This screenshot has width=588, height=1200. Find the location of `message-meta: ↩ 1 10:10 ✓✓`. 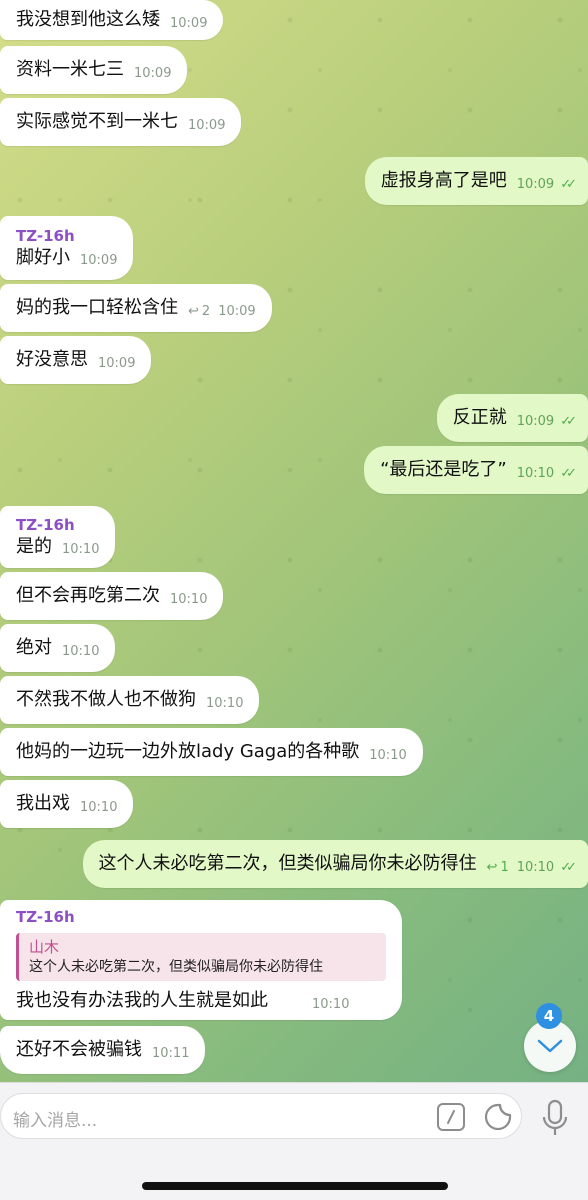

message-meta: ↩ 1 10:10 ✓✓ is located at coordinates (532, 867).